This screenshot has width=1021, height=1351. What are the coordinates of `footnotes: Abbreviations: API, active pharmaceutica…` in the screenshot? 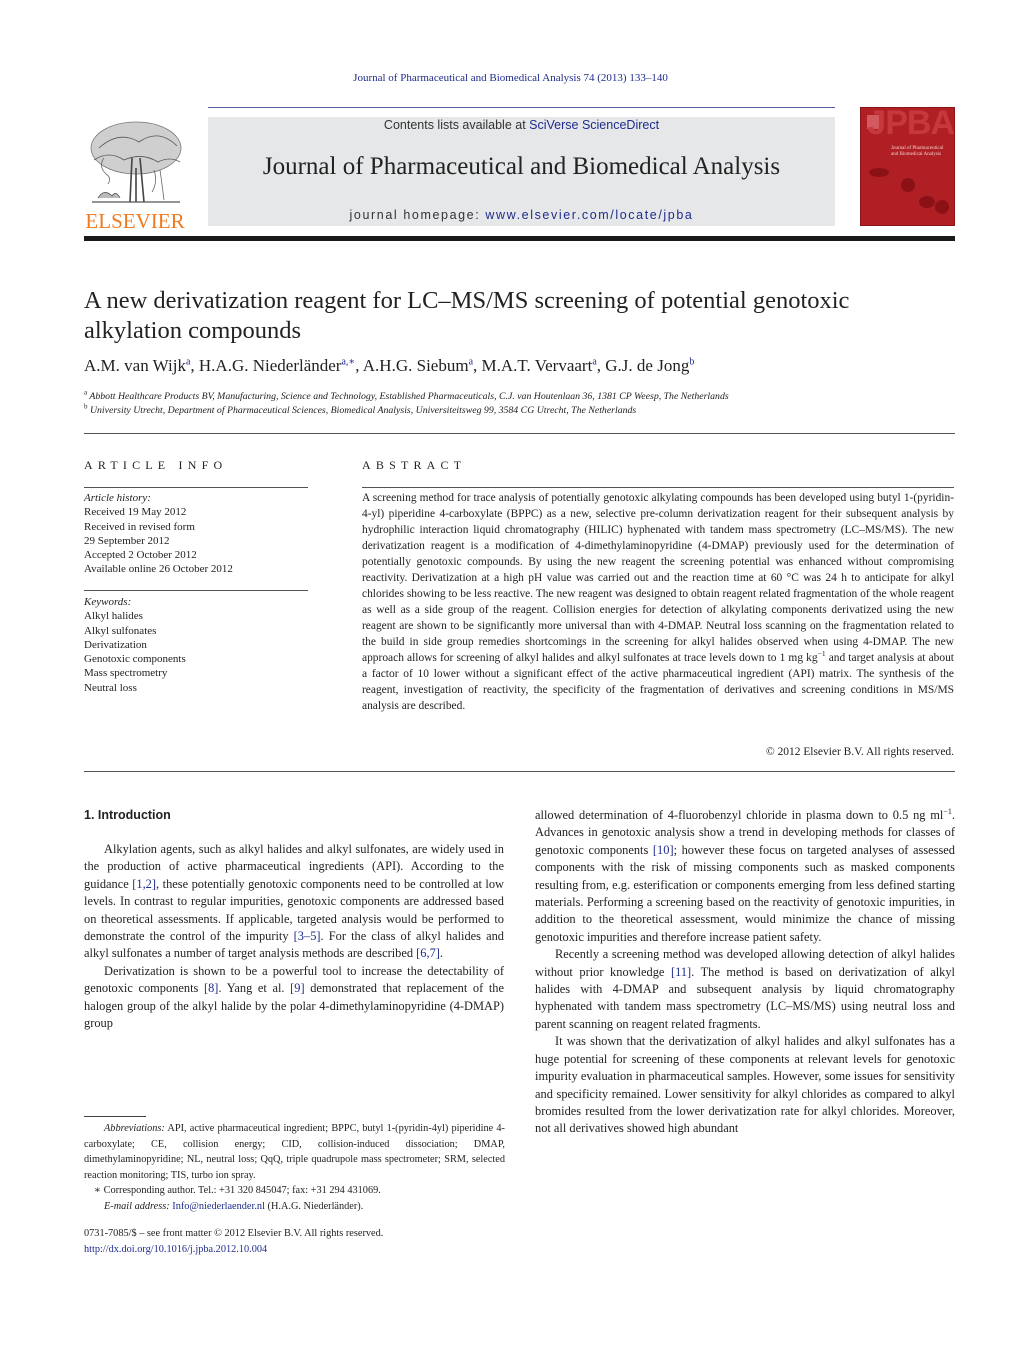 It's located at (294, 1167).